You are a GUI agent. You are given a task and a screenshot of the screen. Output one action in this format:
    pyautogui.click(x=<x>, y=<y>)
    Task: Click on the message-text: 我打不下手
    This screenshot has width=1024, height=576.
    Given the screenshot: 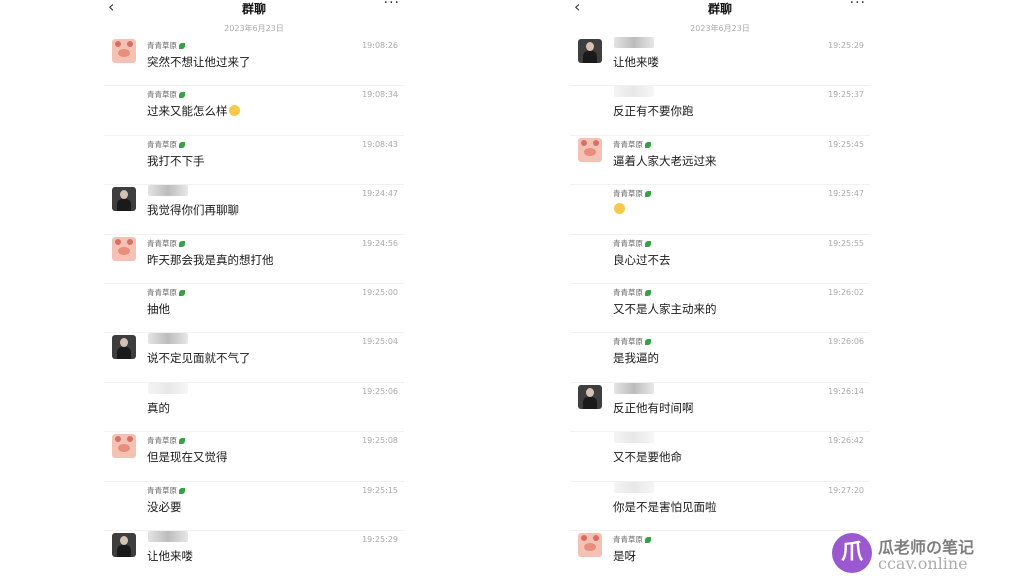 What is the action you would take?
    pyautogui.click(x=176, y=161)
    